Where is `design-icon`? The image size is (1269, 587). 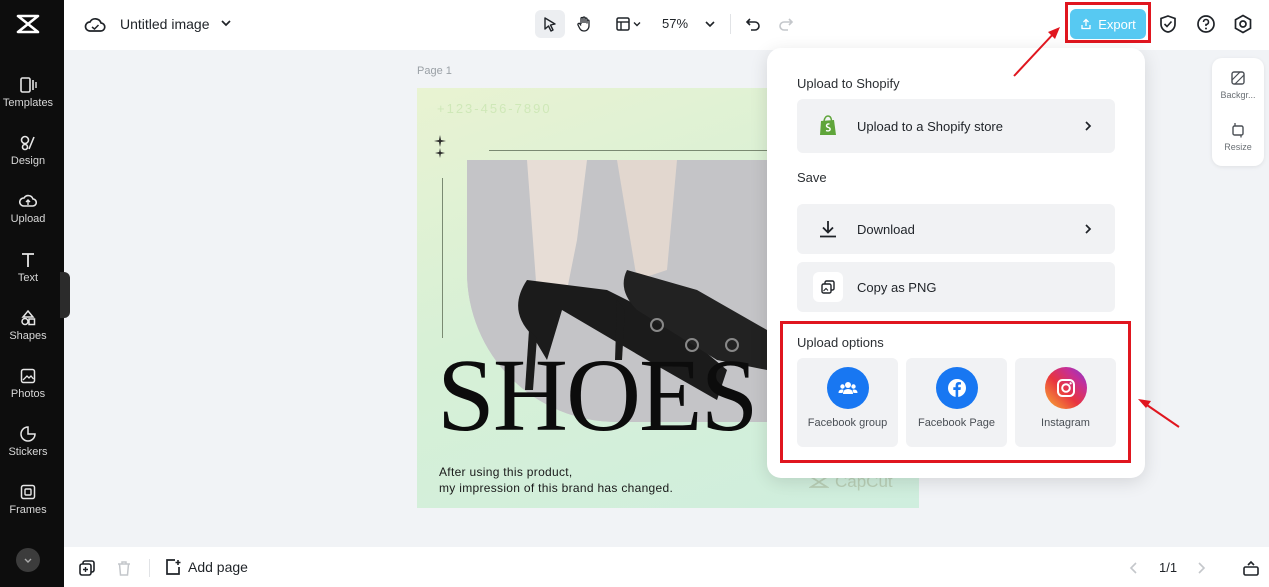
design-icon is located at coordinates (27, 143).